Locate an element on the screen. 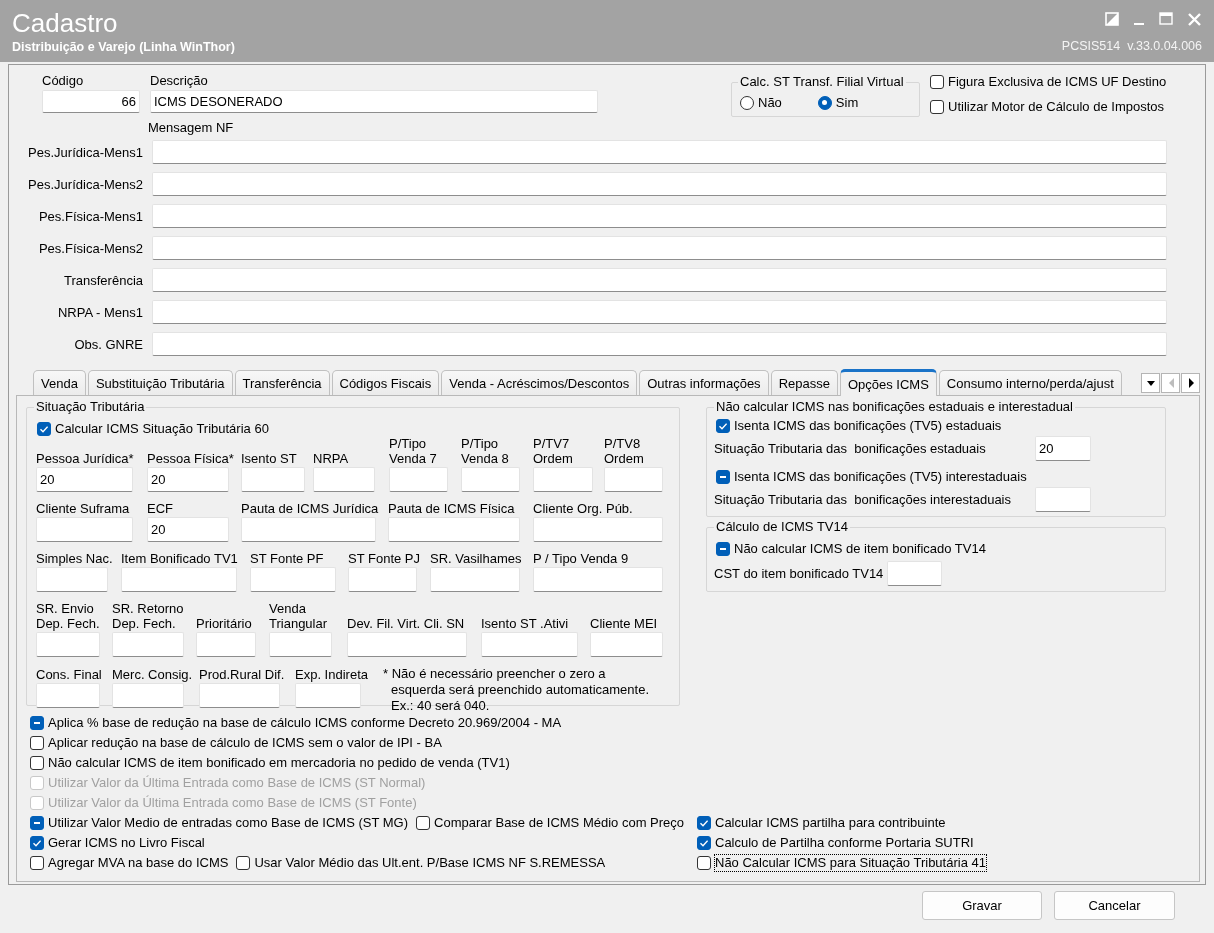 This screenshot has height=933, width=1214. checkbox: Utilizar Valor Medio de entradas como Base de ICMS (ST MG) is located at coordinates (219, 823).